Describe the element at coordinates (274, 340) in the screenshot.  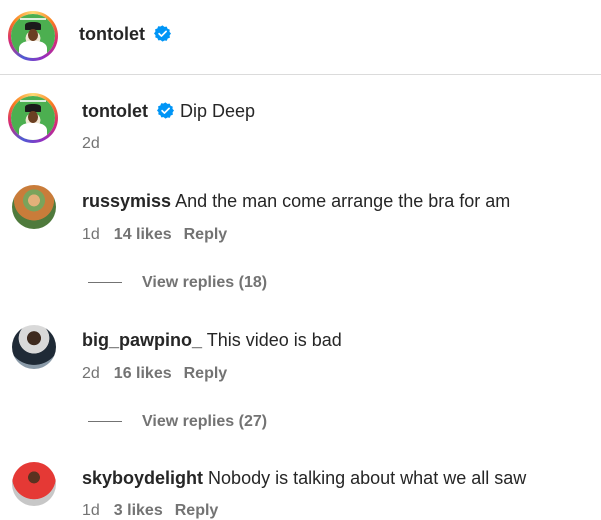
I see `comment-text: This video is bad` at that location.